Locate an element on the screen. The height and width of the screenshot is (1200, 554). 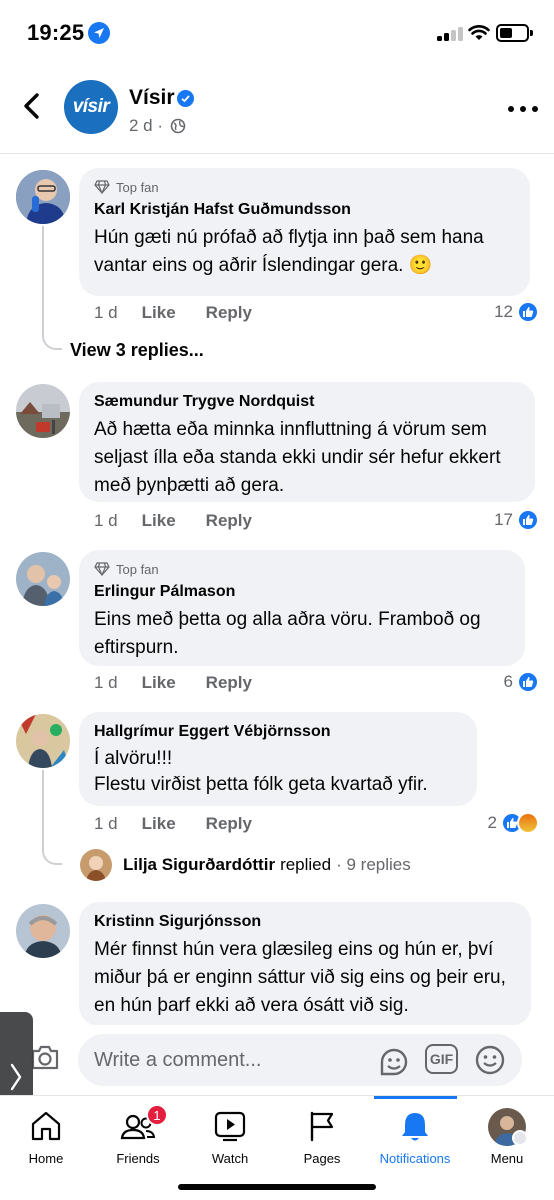
reaction-count: 6 is located at coordinates (508, 681).